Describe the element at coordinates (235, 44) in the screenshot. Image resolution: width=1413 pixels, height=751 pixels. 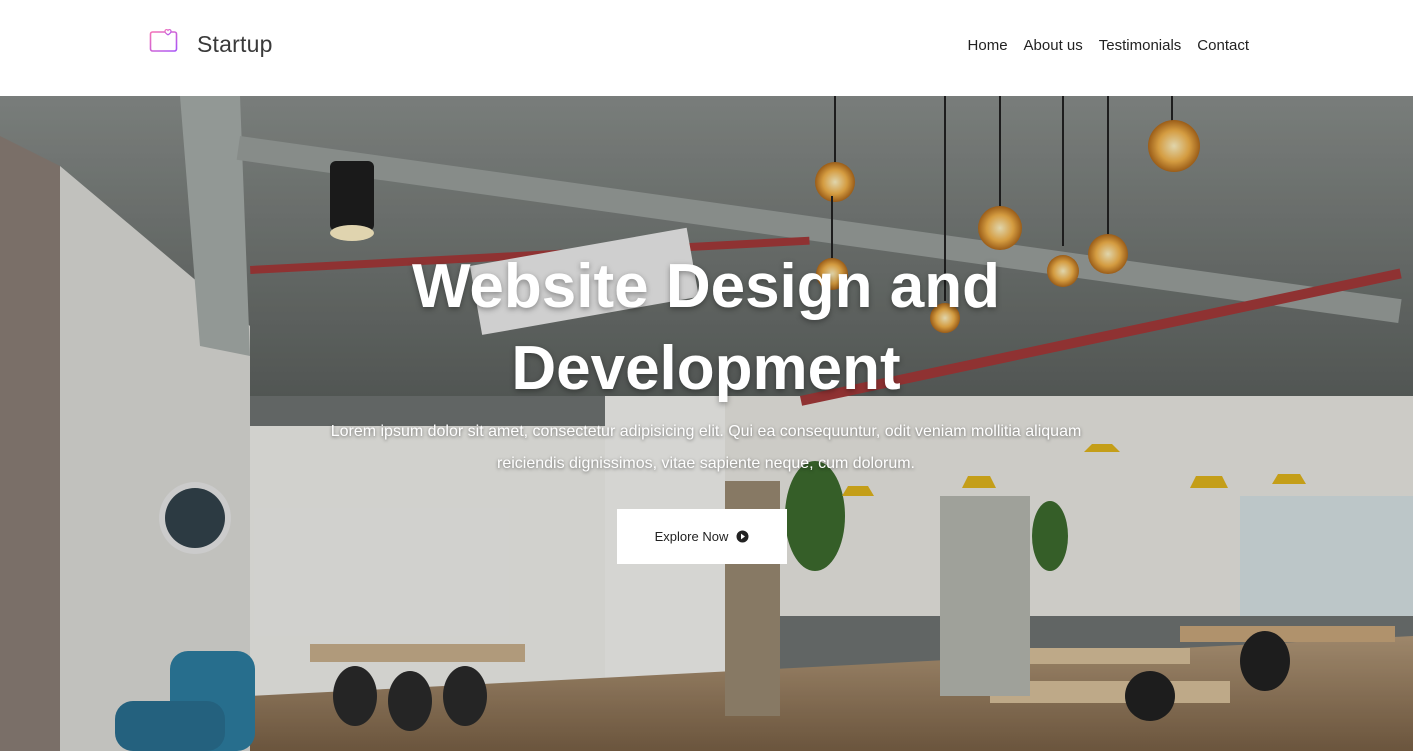
I see `brand-name: Startup` at that location.